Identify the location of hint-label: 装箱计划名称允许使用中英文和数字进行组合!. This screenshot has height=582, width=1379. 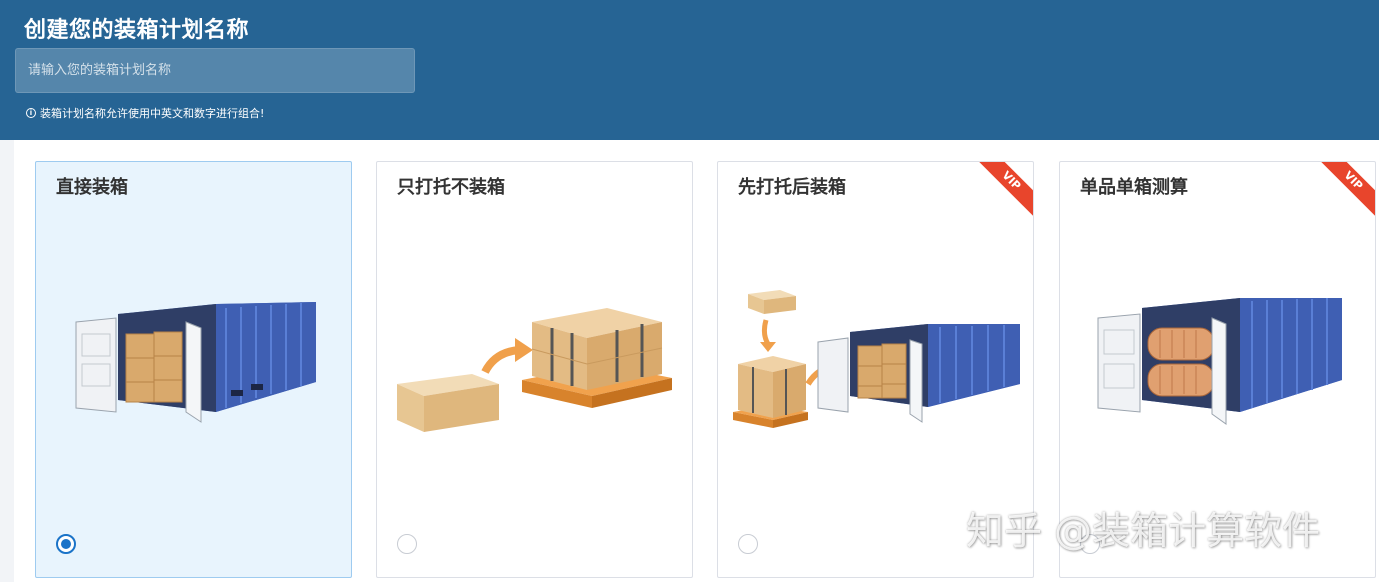
(152, 113).